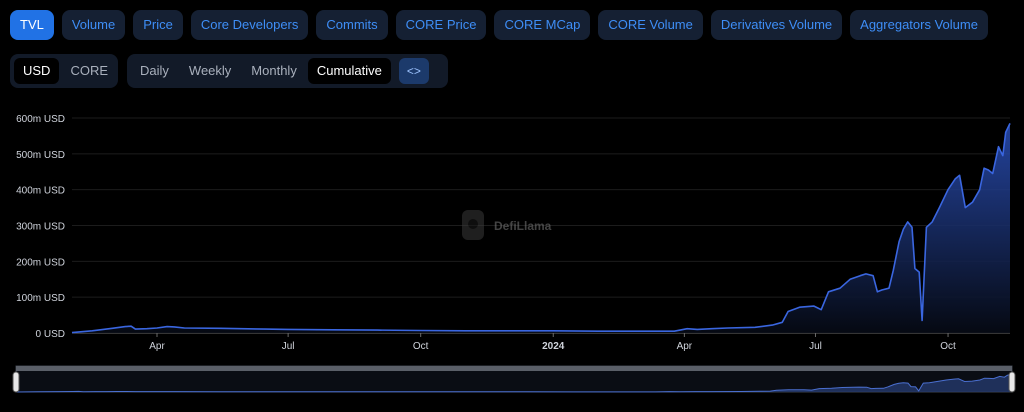 This screenshot has height=412, width=1024. Describe the element at coordinates (1012, 382) in the screenshot. I see `brush-right-handle` at that location.